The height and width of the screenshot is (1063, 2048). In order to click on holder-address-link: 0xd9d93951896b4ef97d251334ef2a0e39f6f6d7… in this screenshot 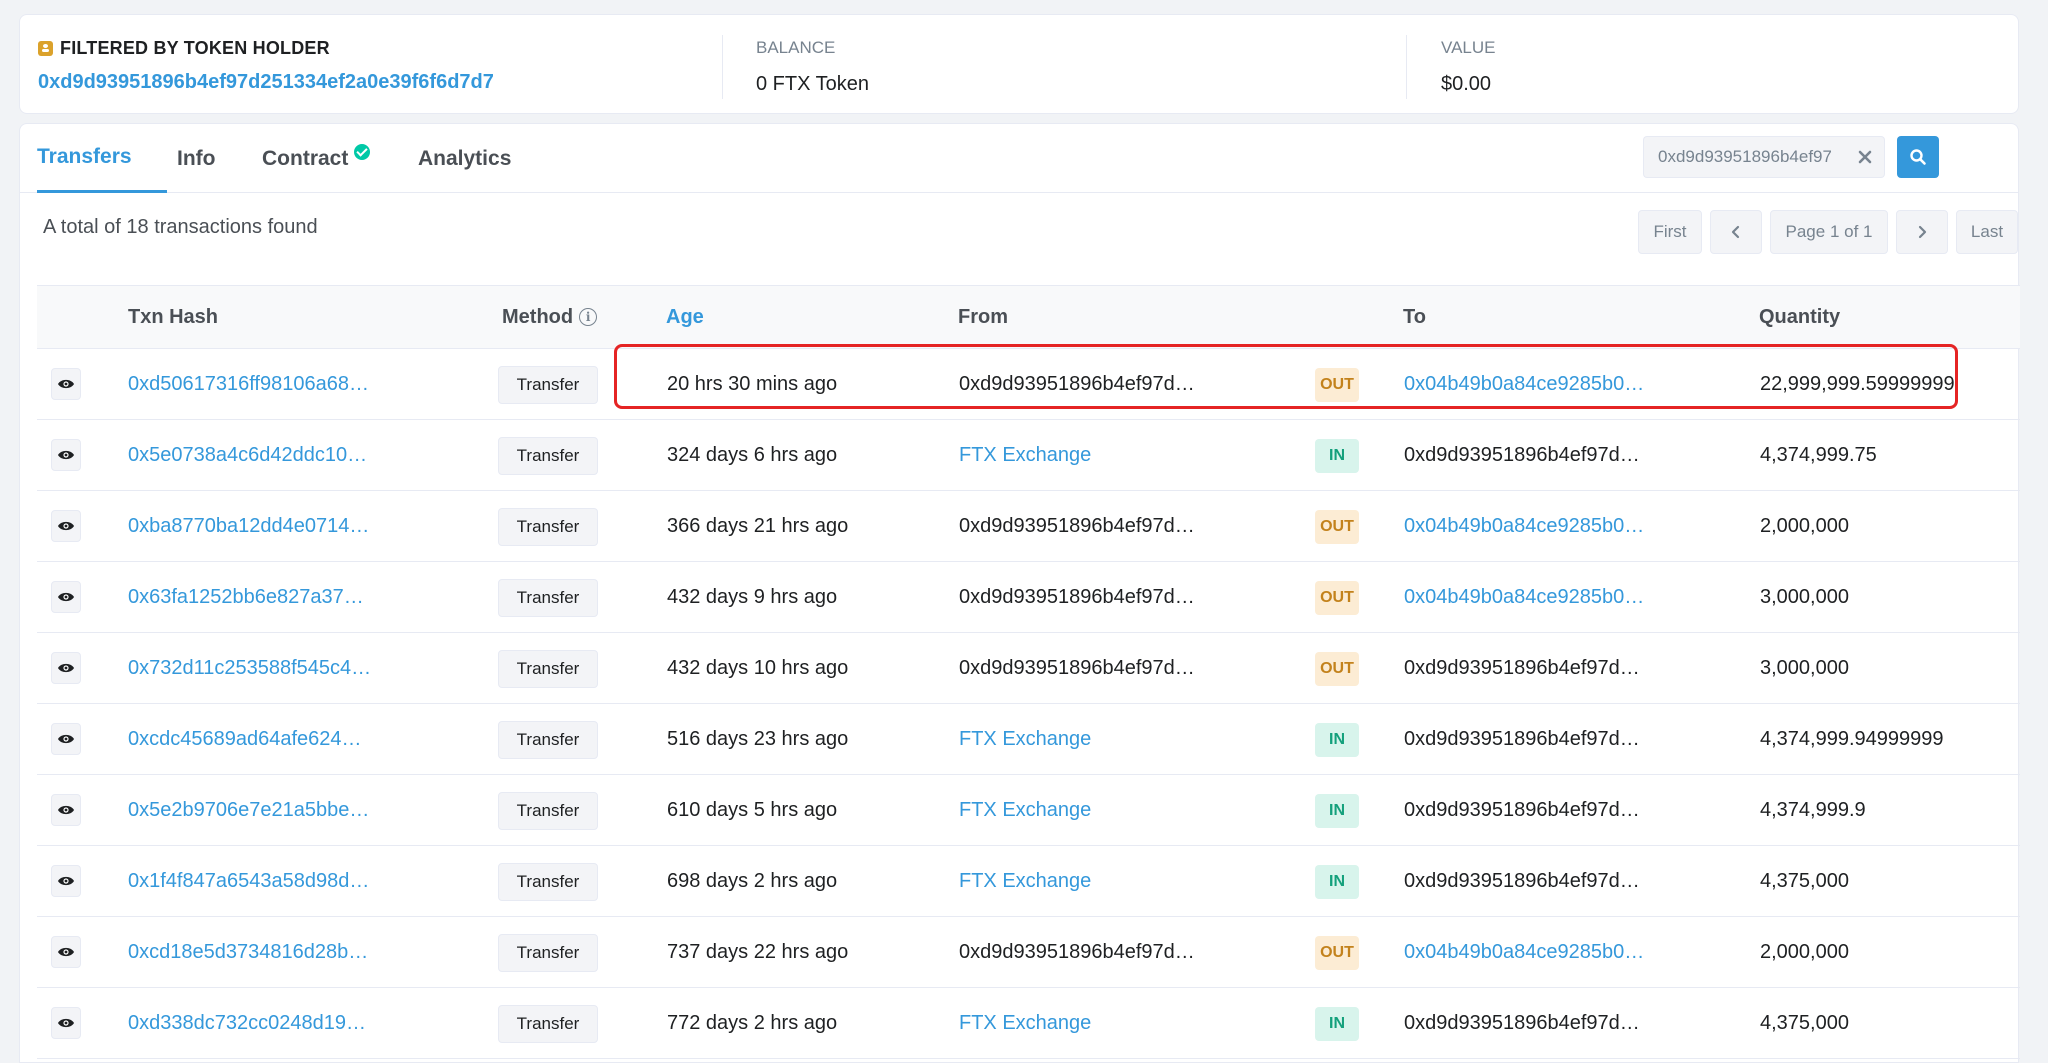, I will do `click(266, 82)`.